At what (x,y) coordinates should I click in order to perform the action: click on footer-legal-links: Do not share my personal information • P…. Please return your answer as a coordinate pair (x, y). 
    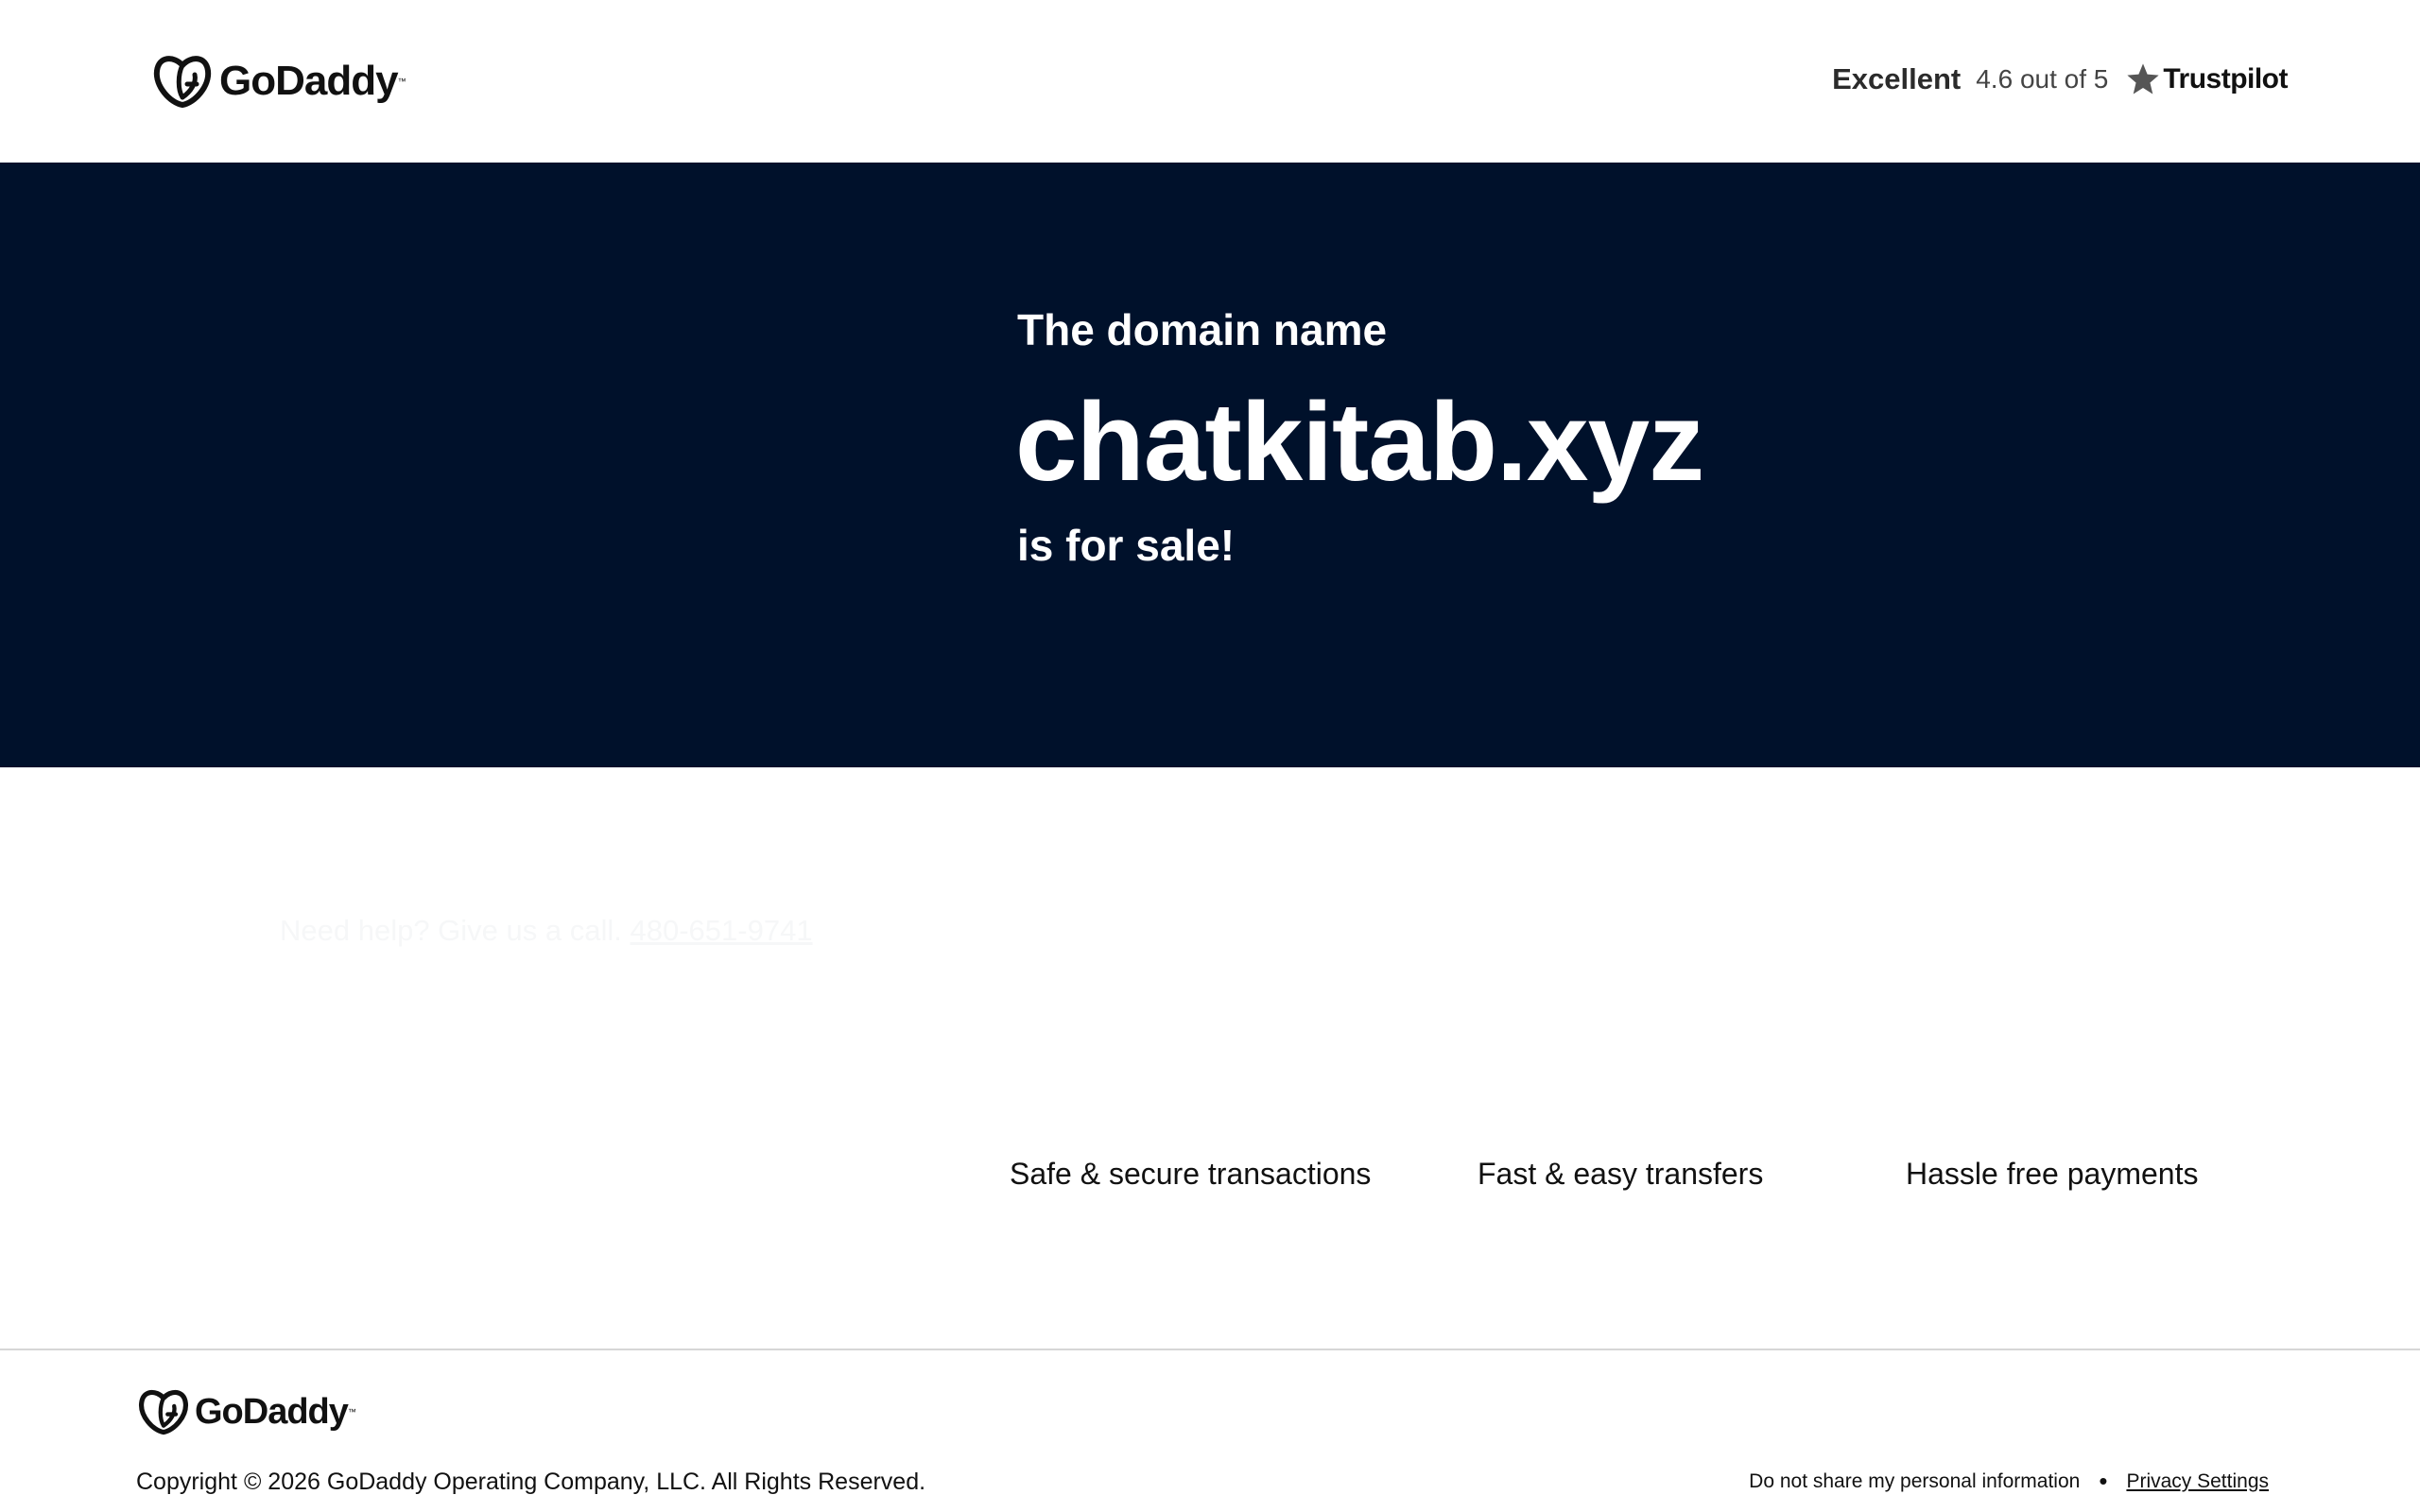
    Looking at the image, I should click on (2009, 1481).